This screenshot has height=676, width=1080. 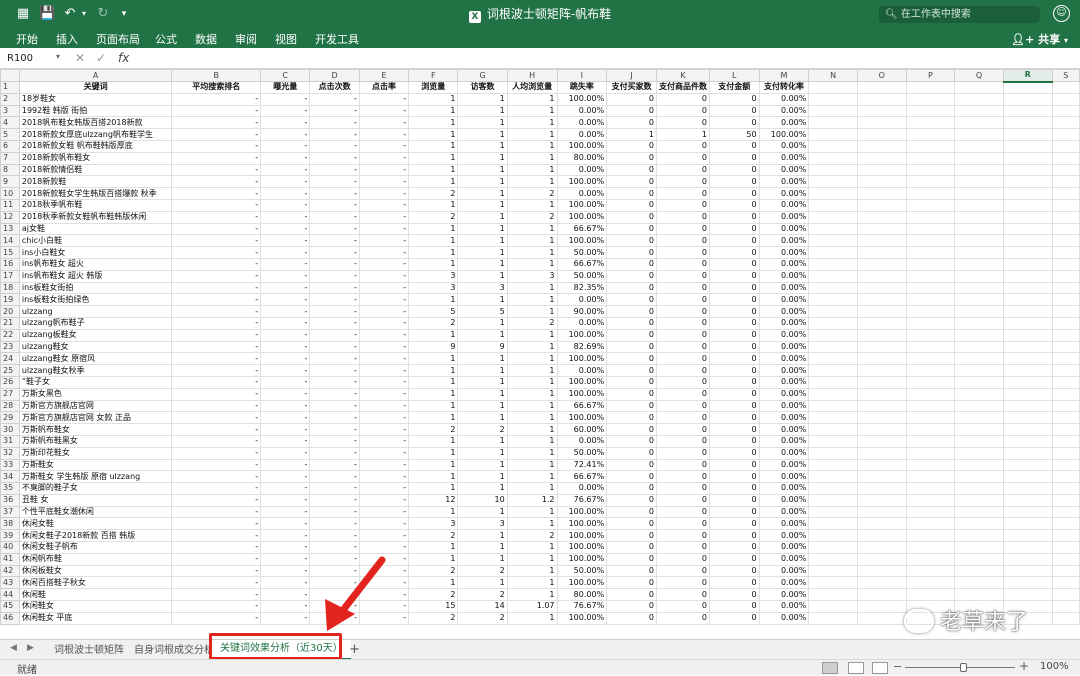 I want to click on row-header: 44, so click(x=10, y=595).